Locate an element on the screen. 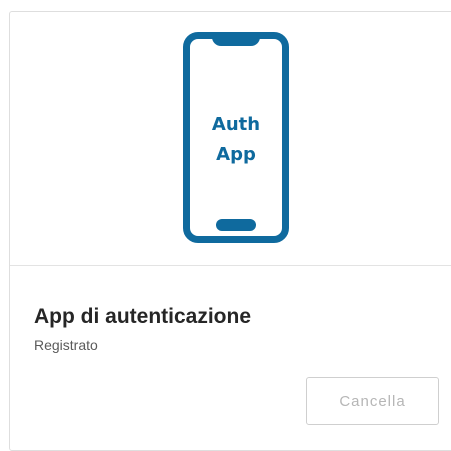 Image resolution: width=451 pixels, height=451 pixels. phone-home-bar is located at coordinates (236, 225).